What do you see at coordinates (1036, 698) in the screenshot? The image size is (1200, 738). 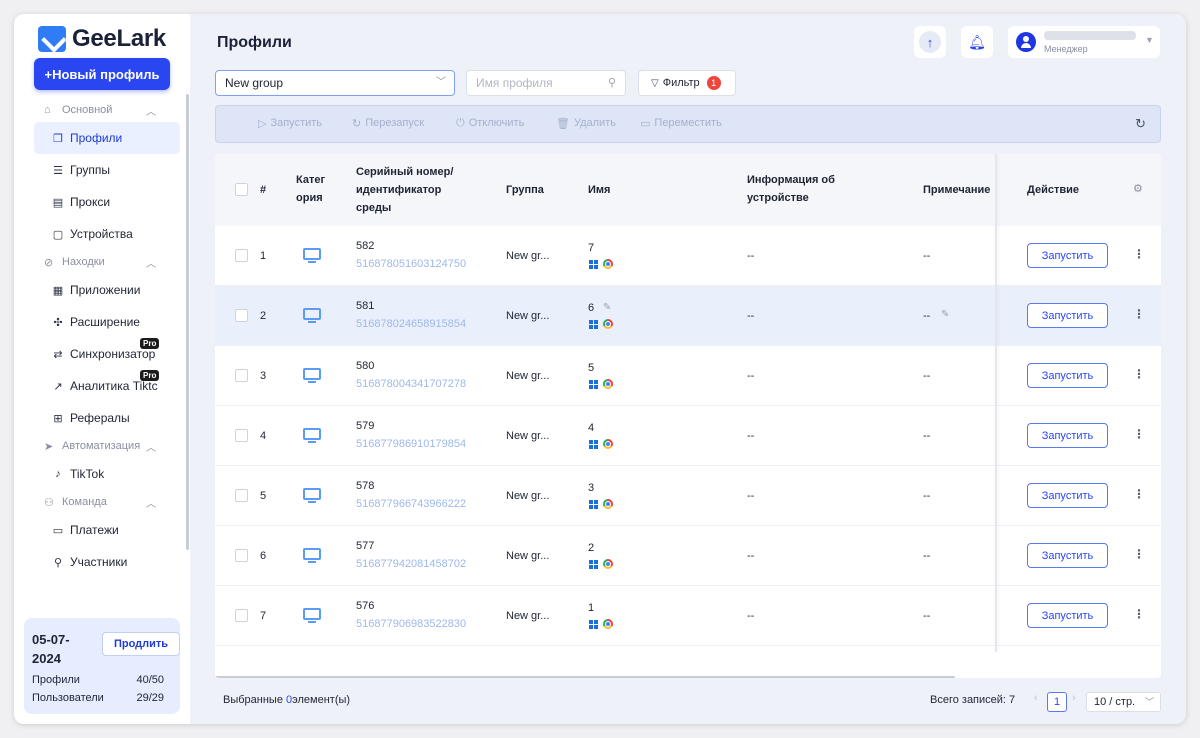 I see `prev-page-icon: ‹` at bounding box center [1036, 698].